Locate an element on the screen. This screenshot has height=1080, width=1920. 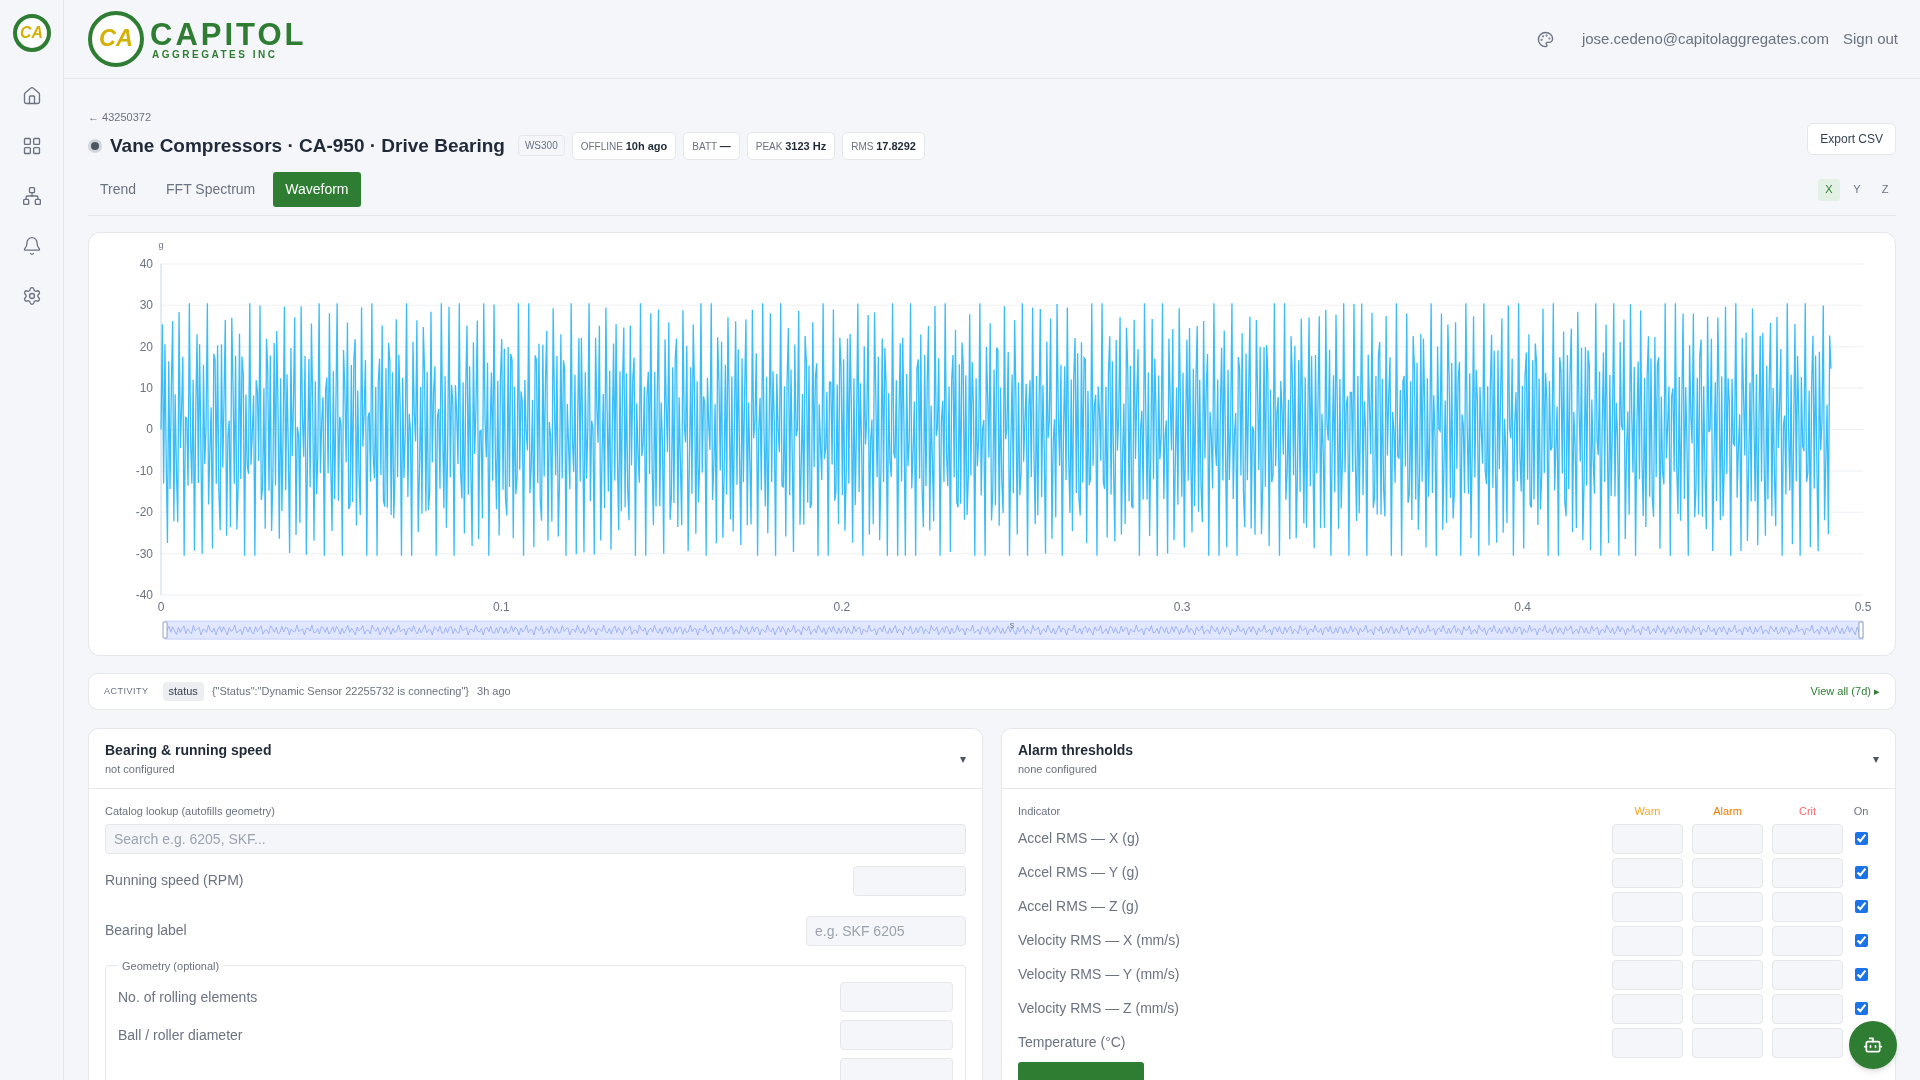
indicator-name: Accel RMS — X (g) is located at coordinates (1079, 838).